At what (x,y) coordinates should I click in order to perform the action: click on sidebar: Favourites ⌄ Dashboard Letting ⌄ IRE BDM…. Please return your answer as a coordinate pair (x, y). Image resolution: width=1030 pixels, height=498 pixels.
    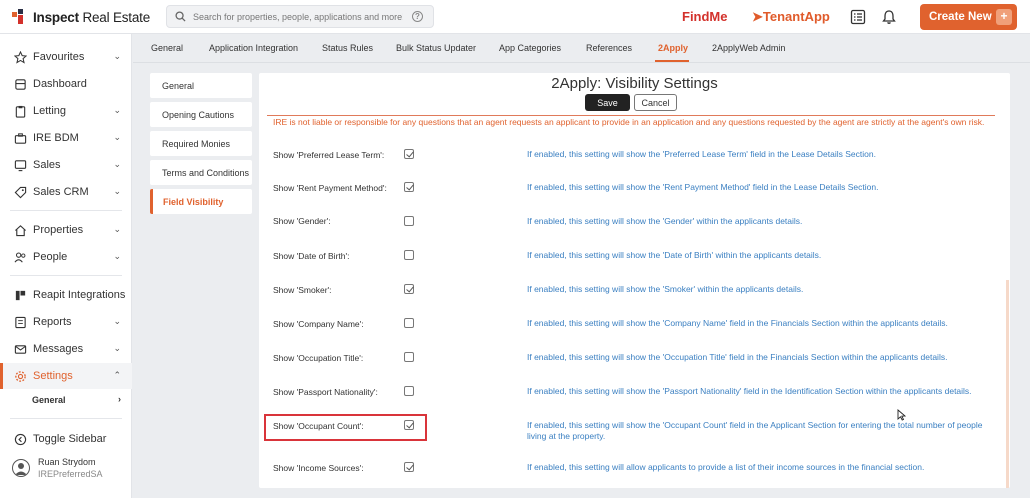
    Looking at the image, I should click on (66, 266).